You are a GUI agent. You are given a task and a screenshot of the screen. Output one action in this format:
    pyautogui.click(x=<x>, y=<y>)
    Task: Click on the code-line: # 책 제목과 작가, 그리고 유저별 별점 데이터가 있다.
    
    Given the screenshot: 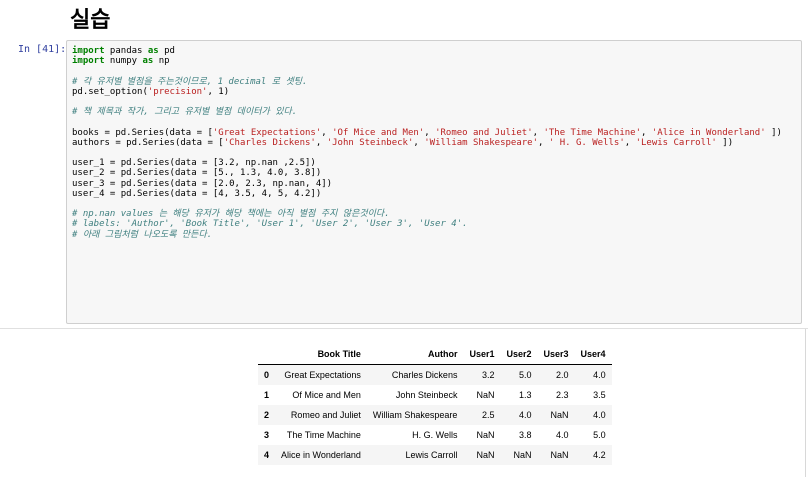 What is the action you would take?
    pyautogui.click(x=434, y=112)
    